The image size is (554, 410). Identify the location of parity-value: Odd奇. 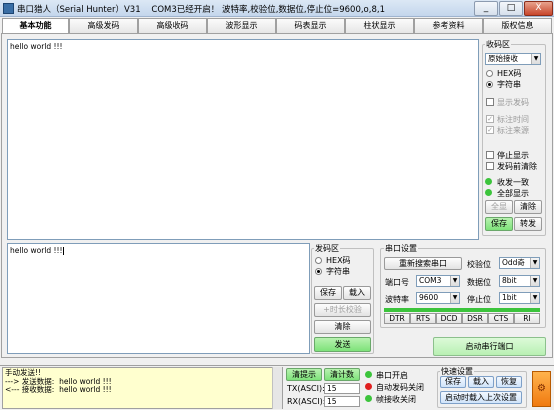
(513, 262).